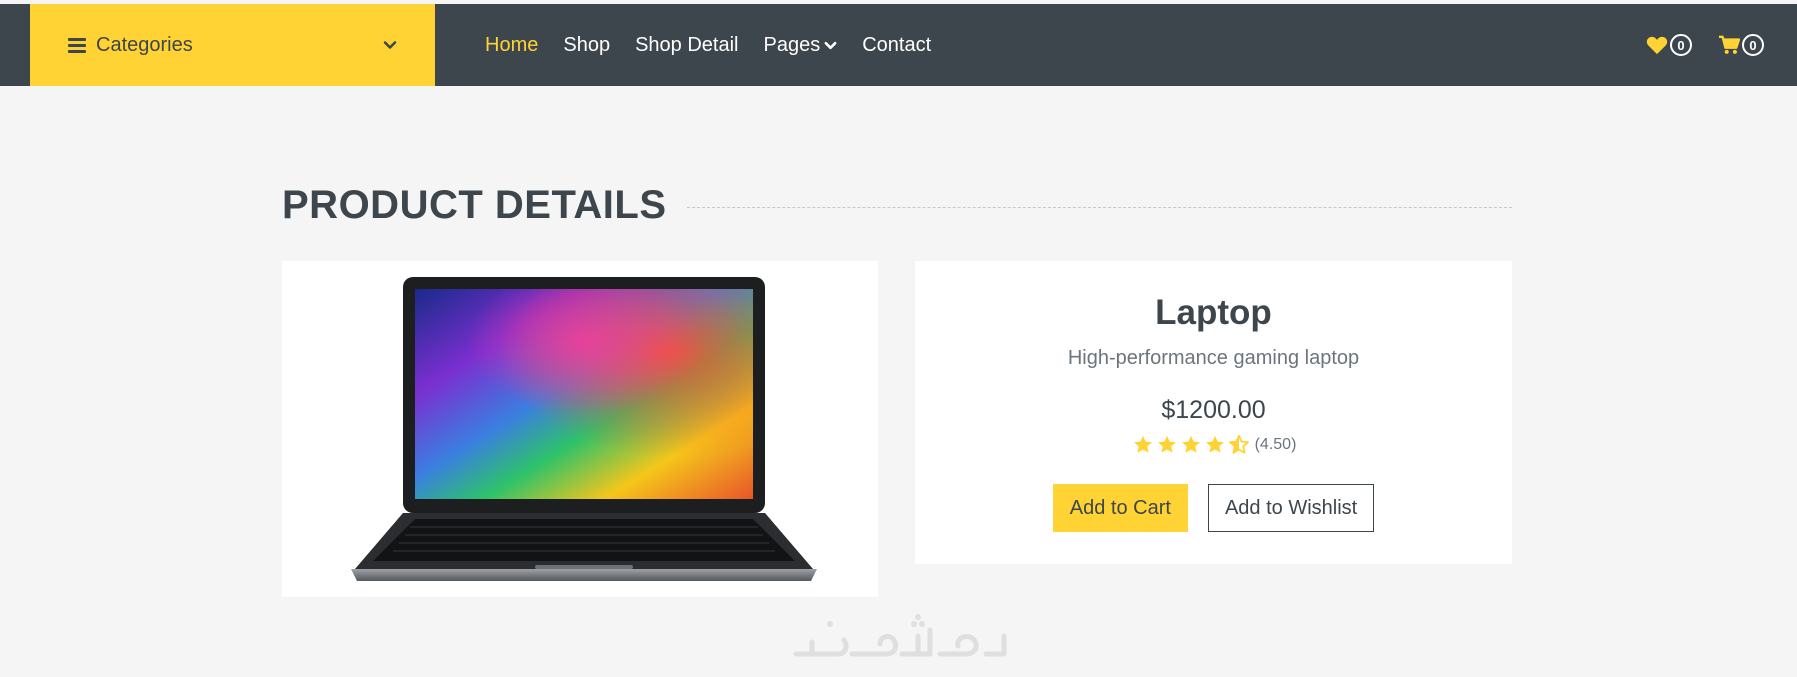 The height and width of the screenshot is (677, 1797). Describe the element at coordinates (792, 44) in the screenshot. I see `nav-link-pages-label: Pages` at that location.